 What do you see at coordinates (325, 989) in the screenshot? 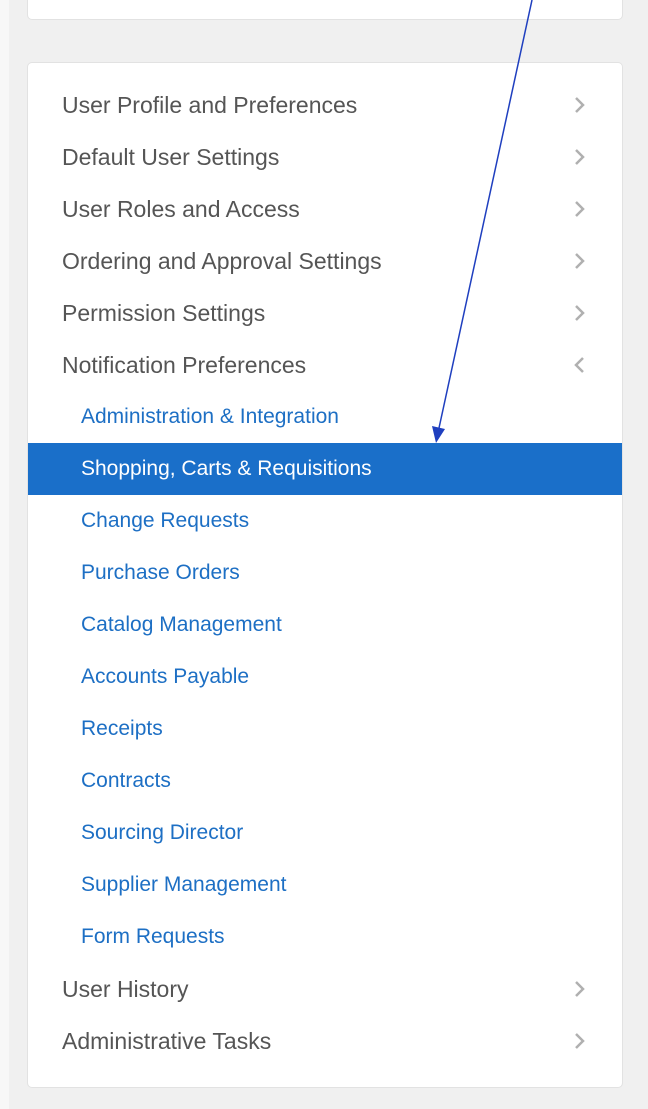
I see `nav-item-user-history: User History` at bounding box center [325, 989].